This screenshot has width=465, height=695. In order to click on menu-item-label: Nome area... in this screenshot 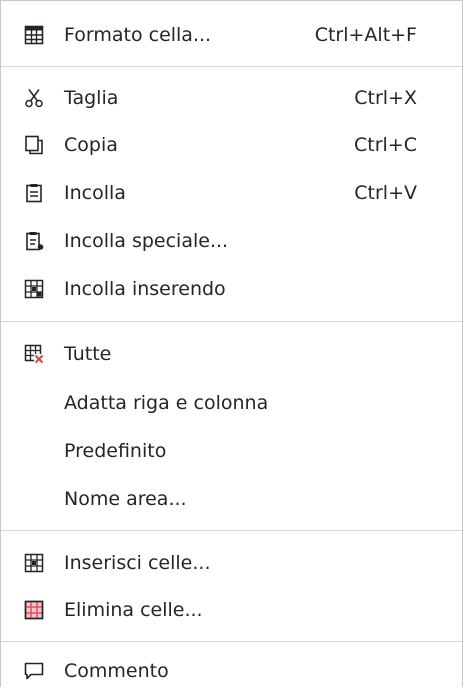, I will do `click(125, 499)`.